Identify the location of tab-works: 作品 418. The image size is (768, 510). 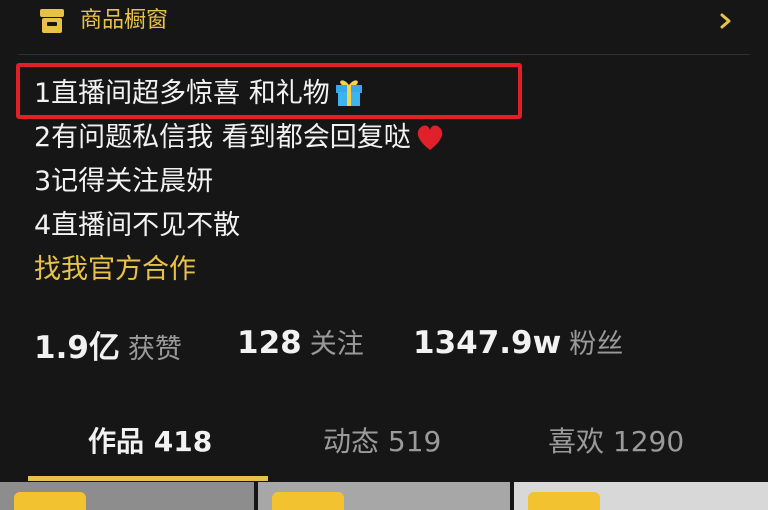
(150, 440).